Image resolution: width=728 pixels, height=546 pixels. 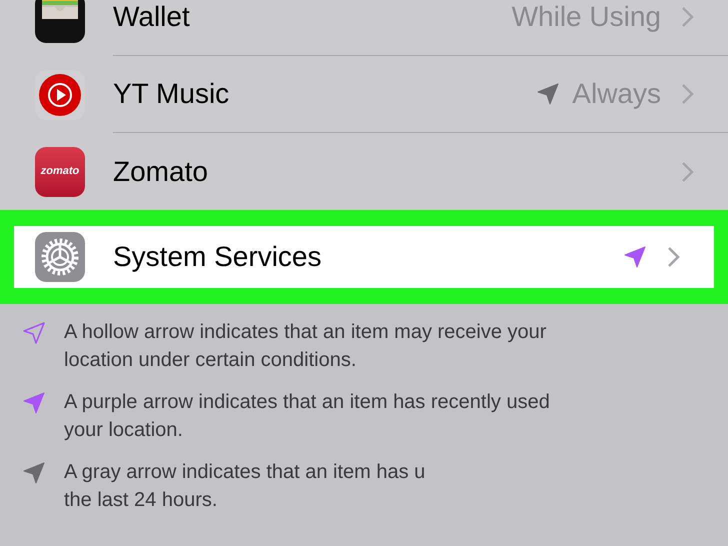 What do you see at coordinates (60, 21) in the screenshot?
I see `wallet-icon` at bounding box center [60, 21].